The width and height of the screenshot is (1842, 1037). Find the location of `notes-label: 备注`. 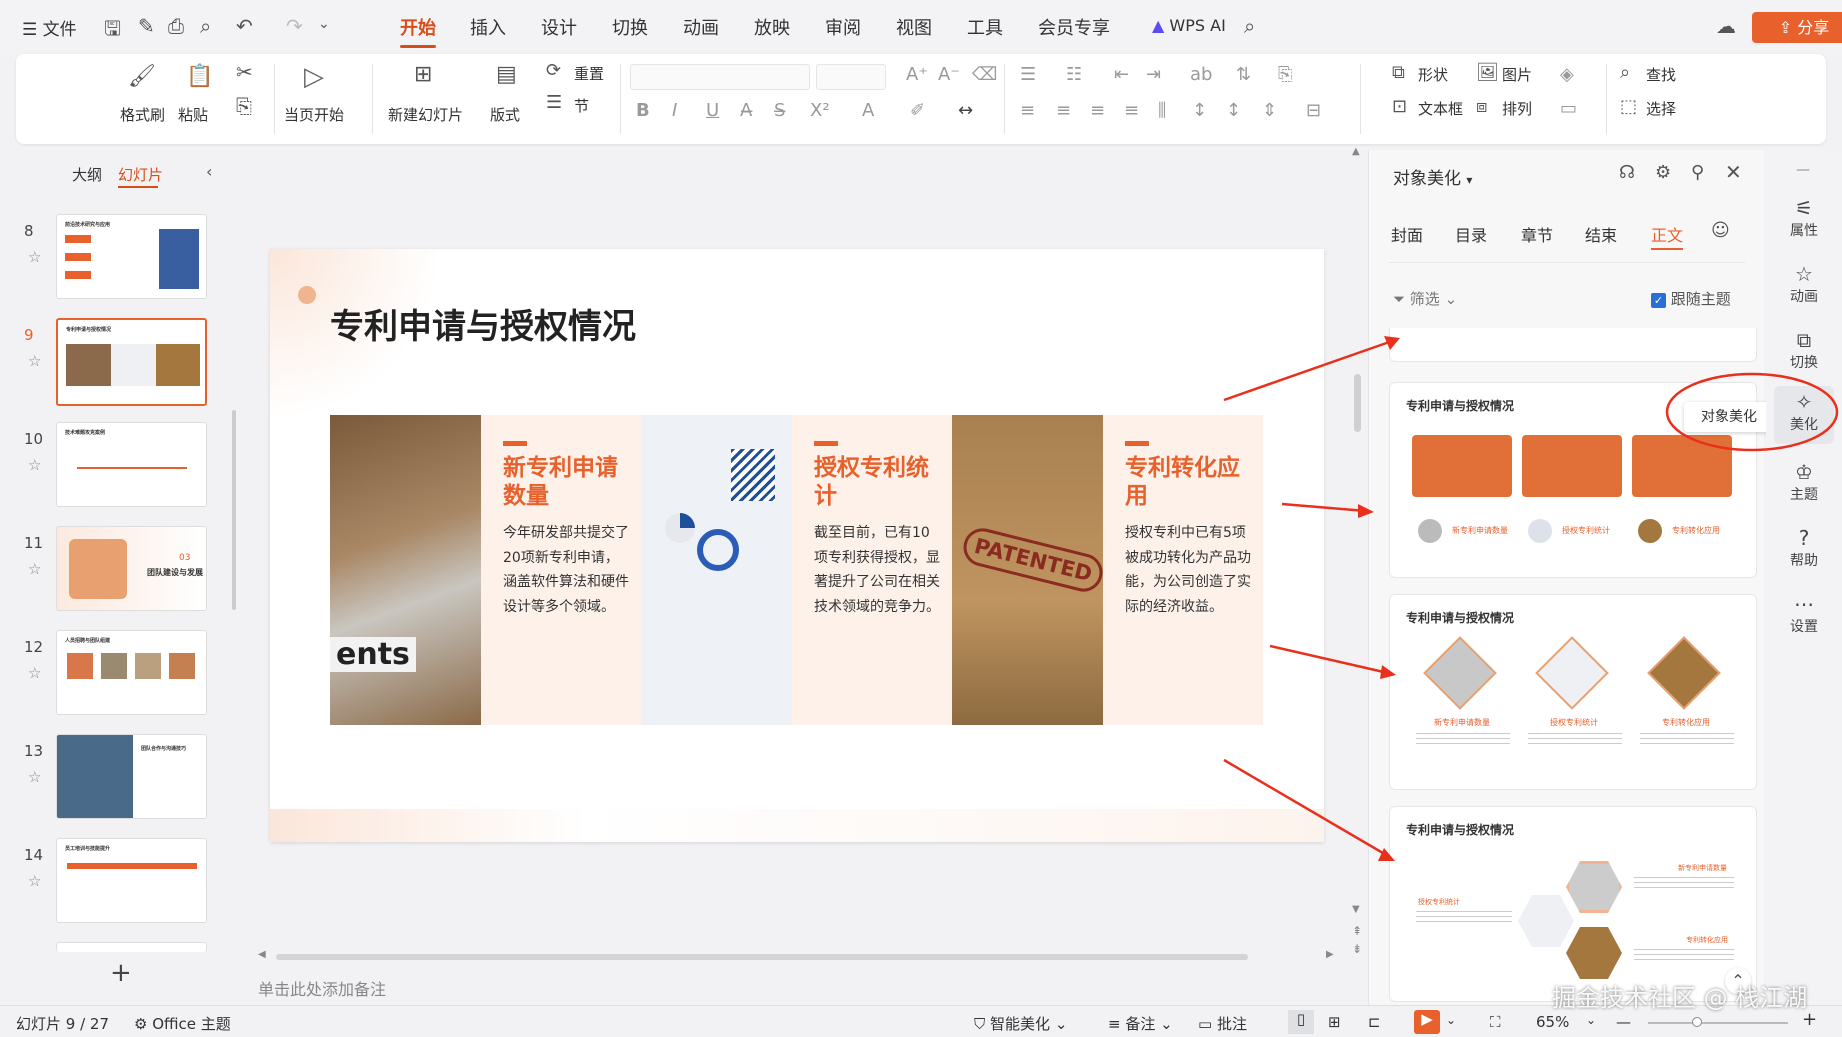

notes-label: 备注 is located at coordinates (1140, 1024).